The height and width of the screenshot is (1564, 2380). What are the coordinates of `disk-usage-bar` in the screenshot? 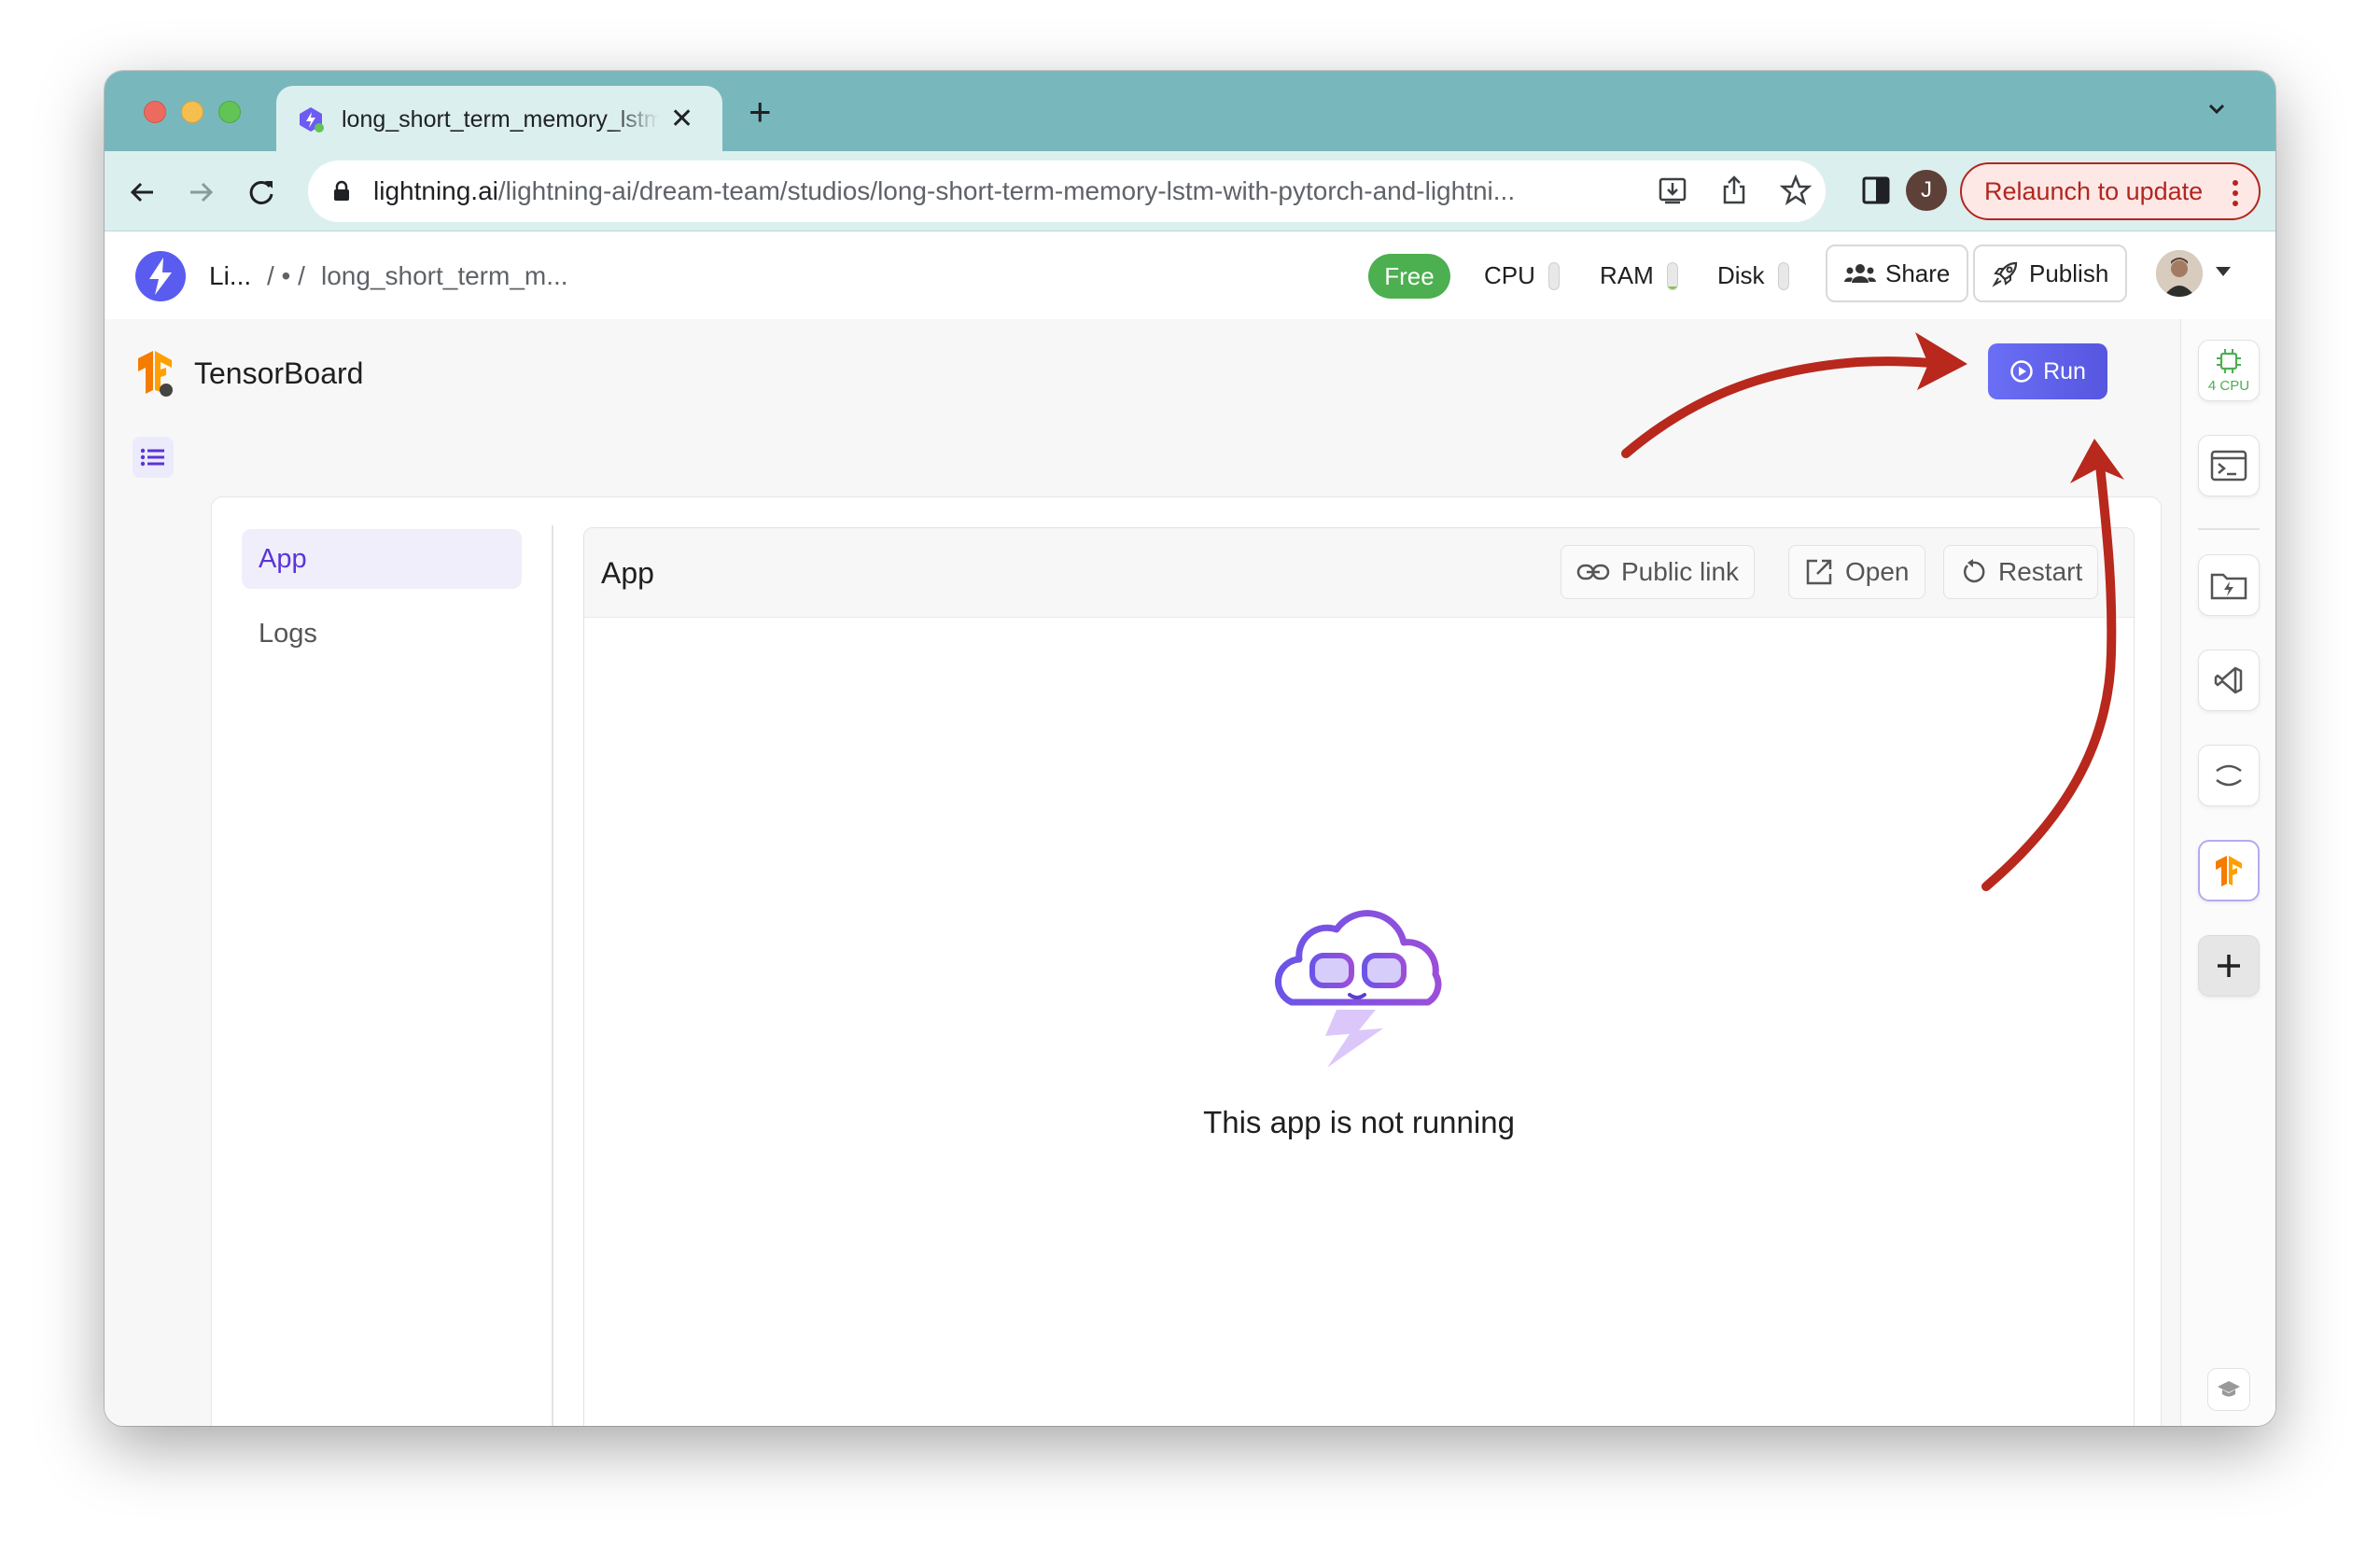 It's located at (1783, 275).